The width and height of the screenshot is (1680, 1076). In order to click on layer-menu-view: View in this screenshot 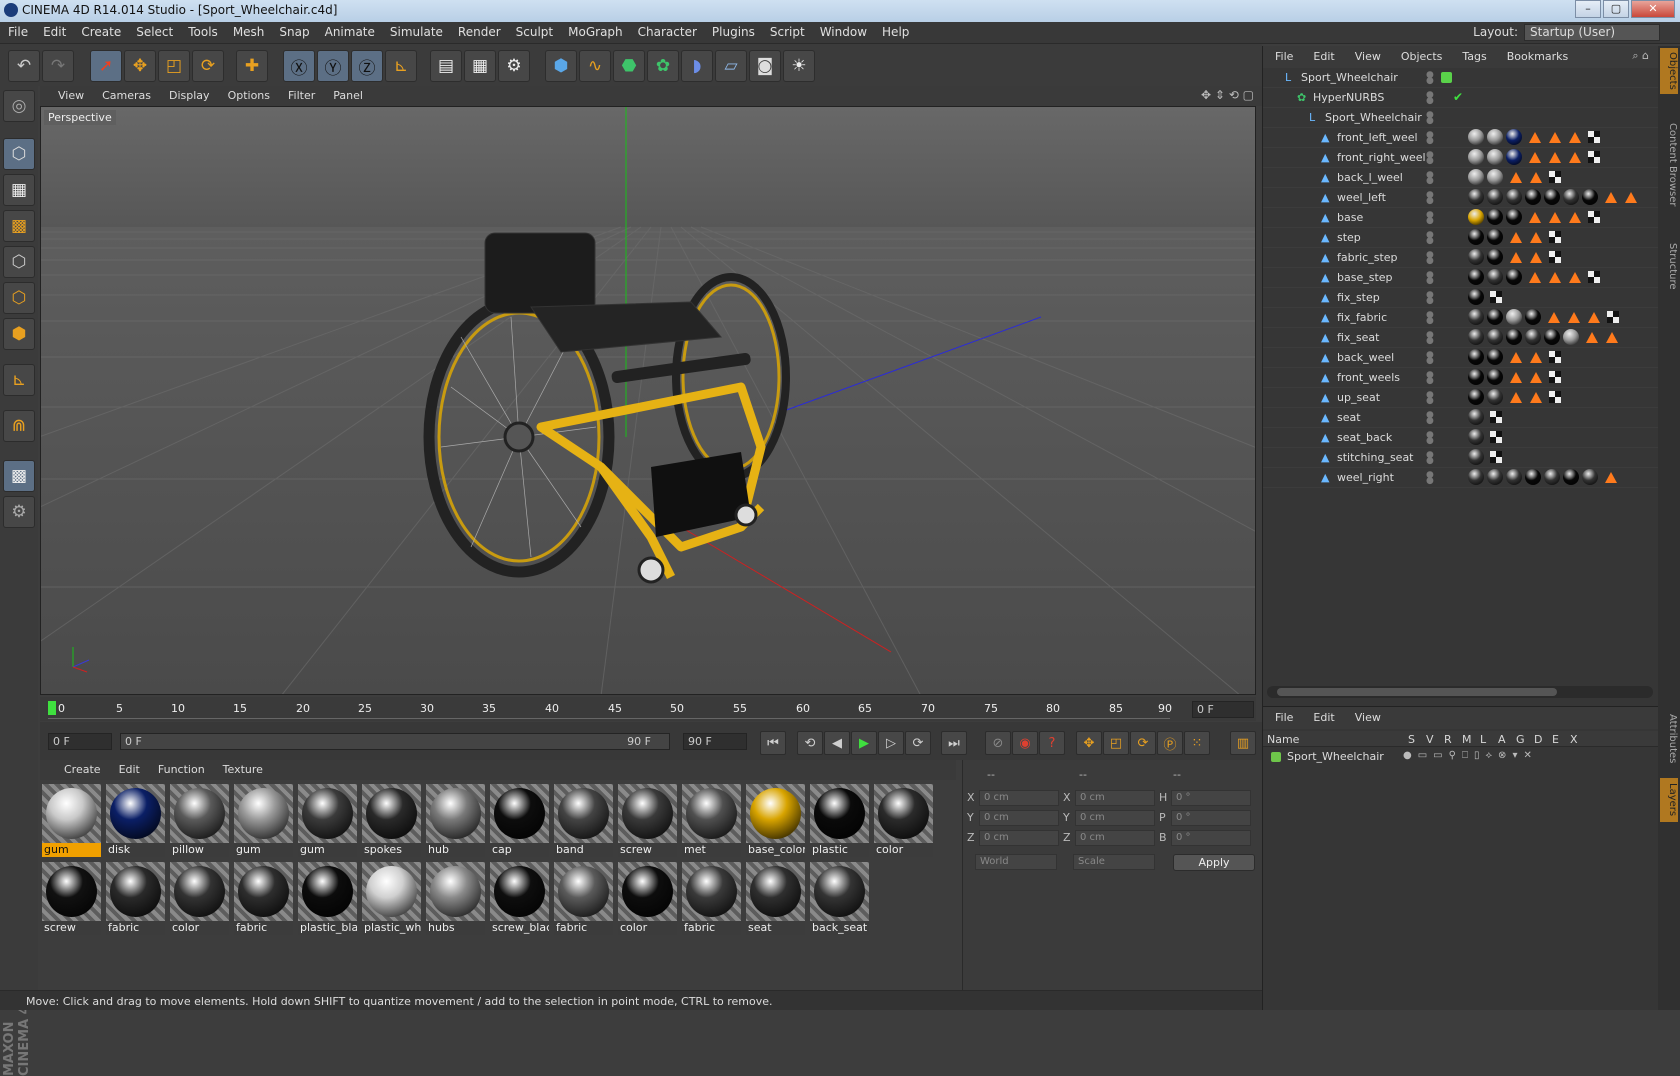, I will do `click(1366, 715)`.